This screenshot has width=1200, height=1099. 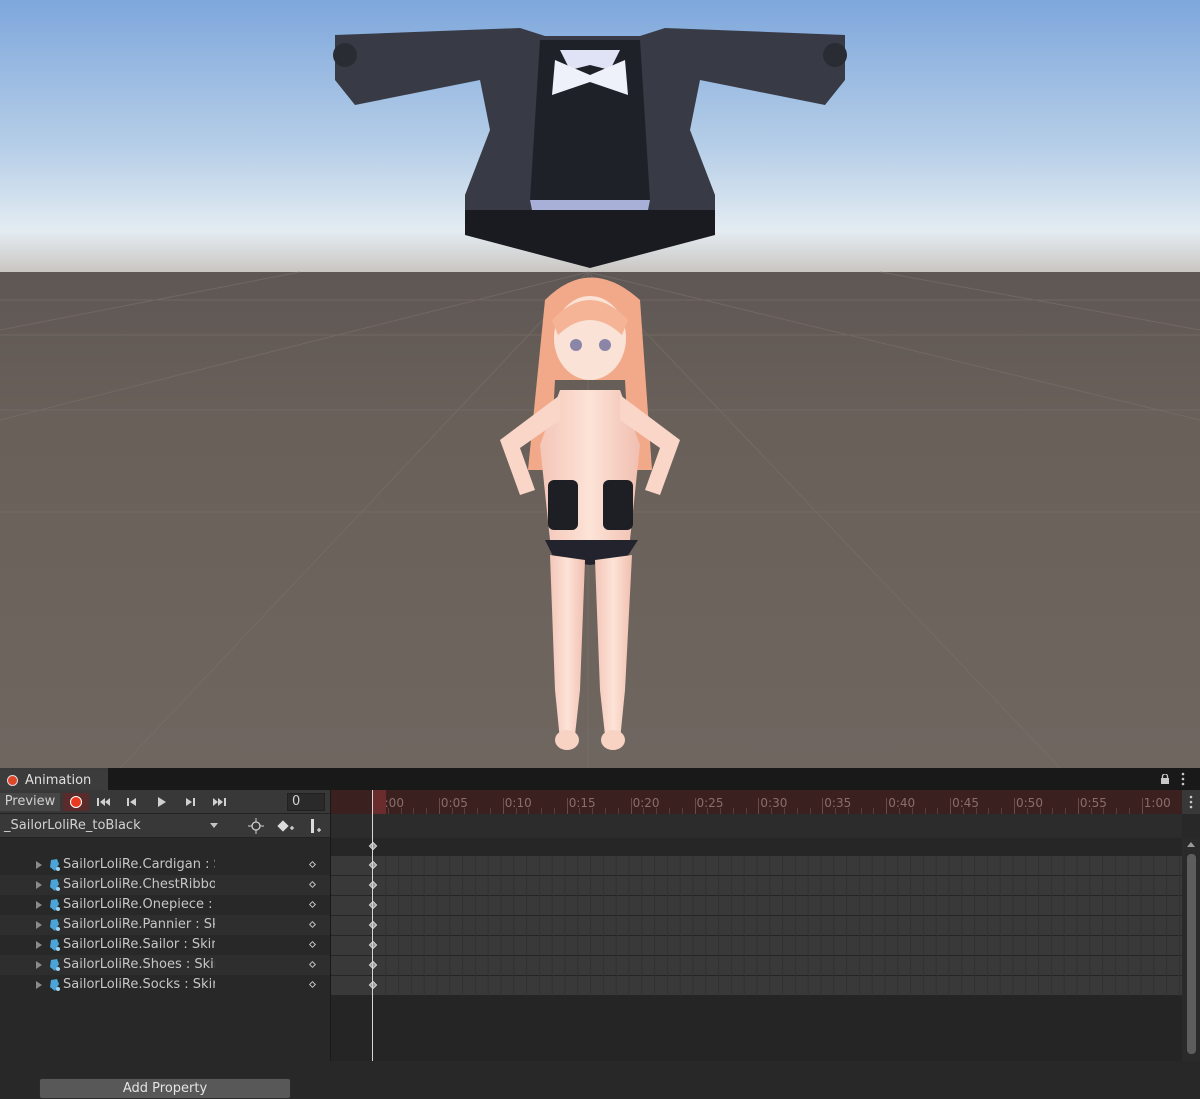 What do you see at coordinates (214, 825) in the screenshot?
I see `chevron-down-icon` at bounding box center [214, 825].